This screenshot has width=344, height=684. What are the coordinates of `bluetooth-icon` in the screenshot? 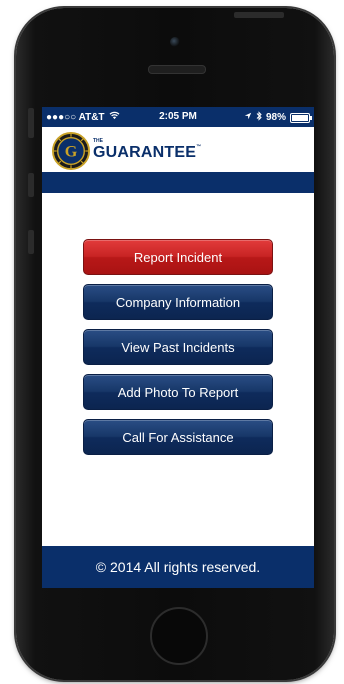 It's located at (259, 117).